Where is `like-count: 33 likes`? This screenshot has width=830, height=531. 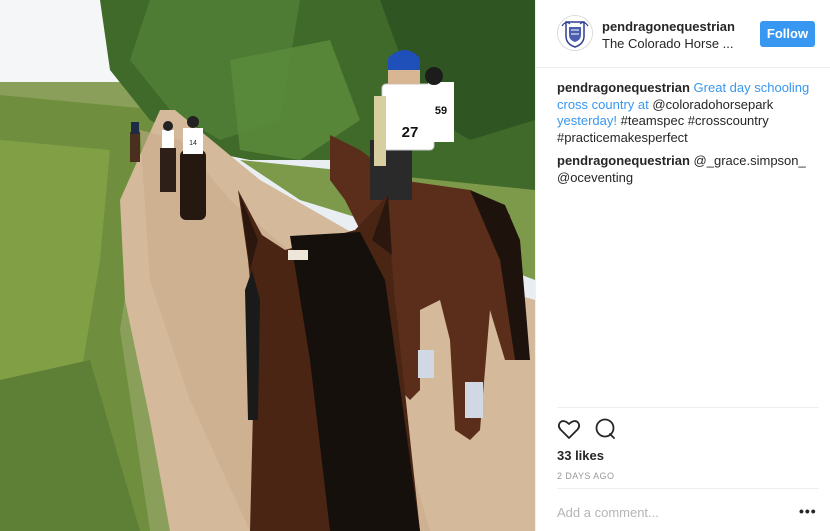 like-count: 33 likes is located at coordinates (580, 455).